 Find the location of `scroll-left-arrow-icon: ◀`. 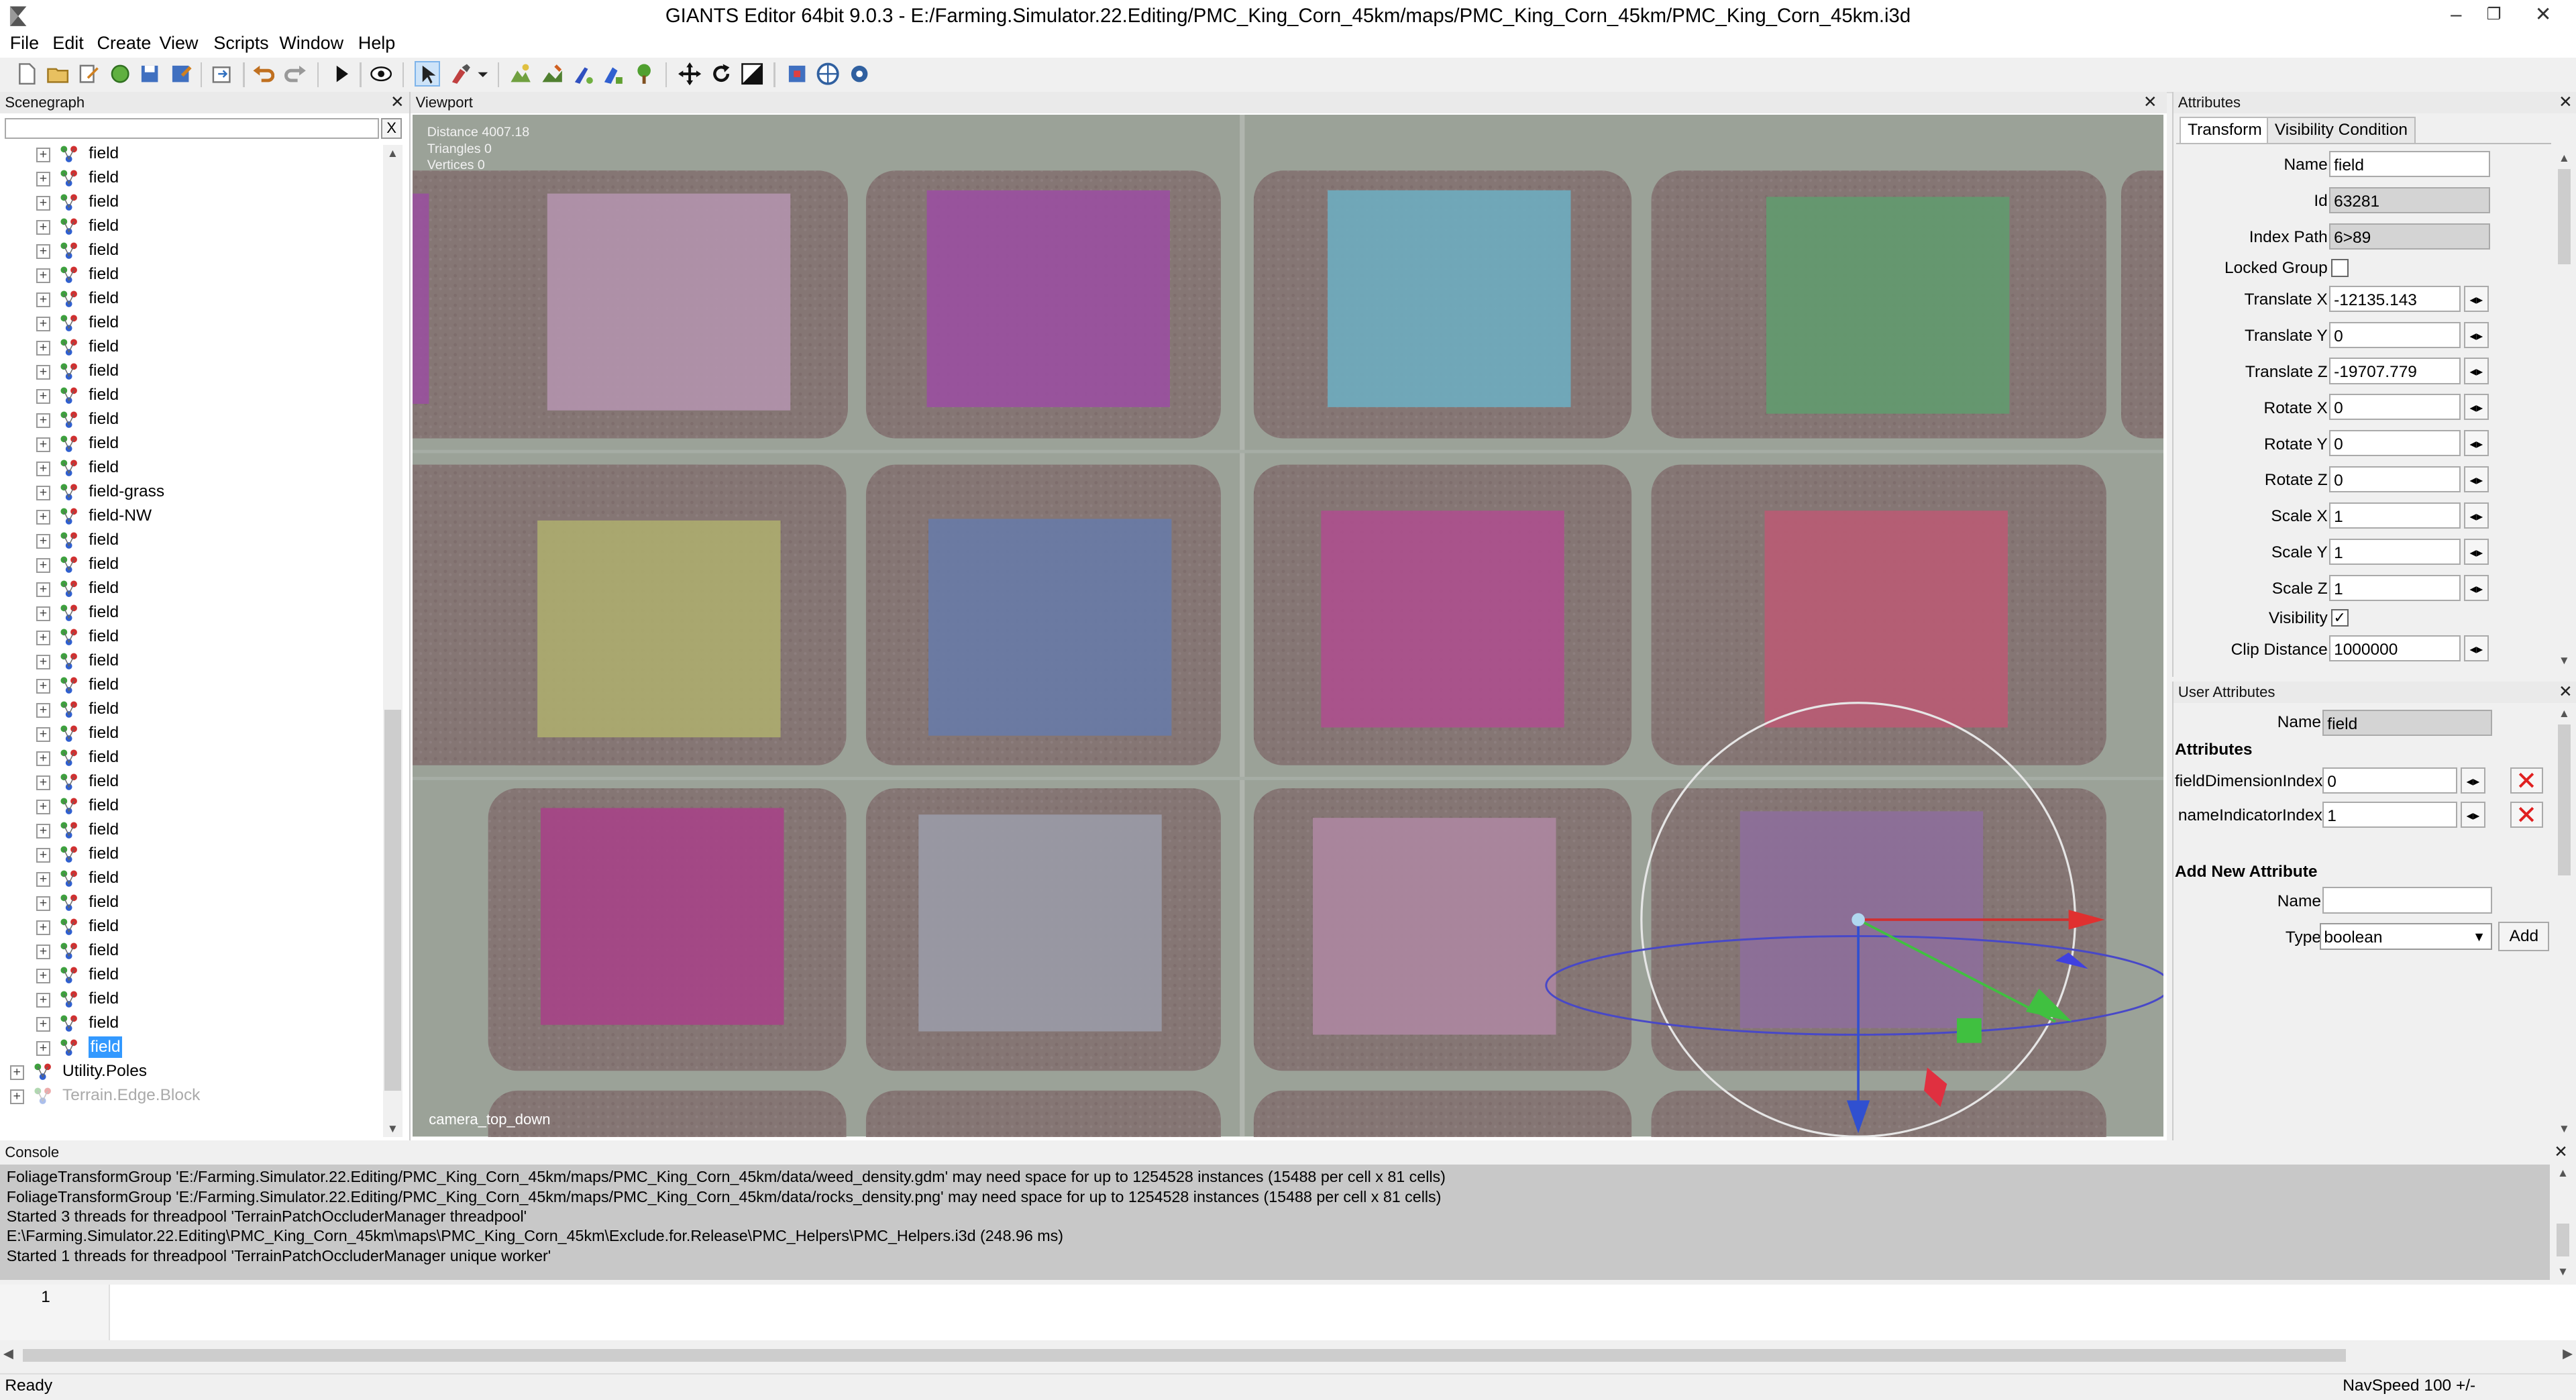

scroll-left-arrow-icon: ◀ is located at coordinates (8, 1354).